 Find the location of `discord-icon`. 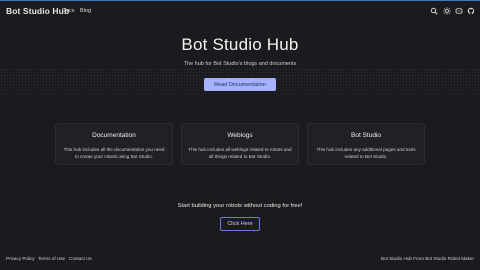

discord-icon is located at coordinates (459, 11).